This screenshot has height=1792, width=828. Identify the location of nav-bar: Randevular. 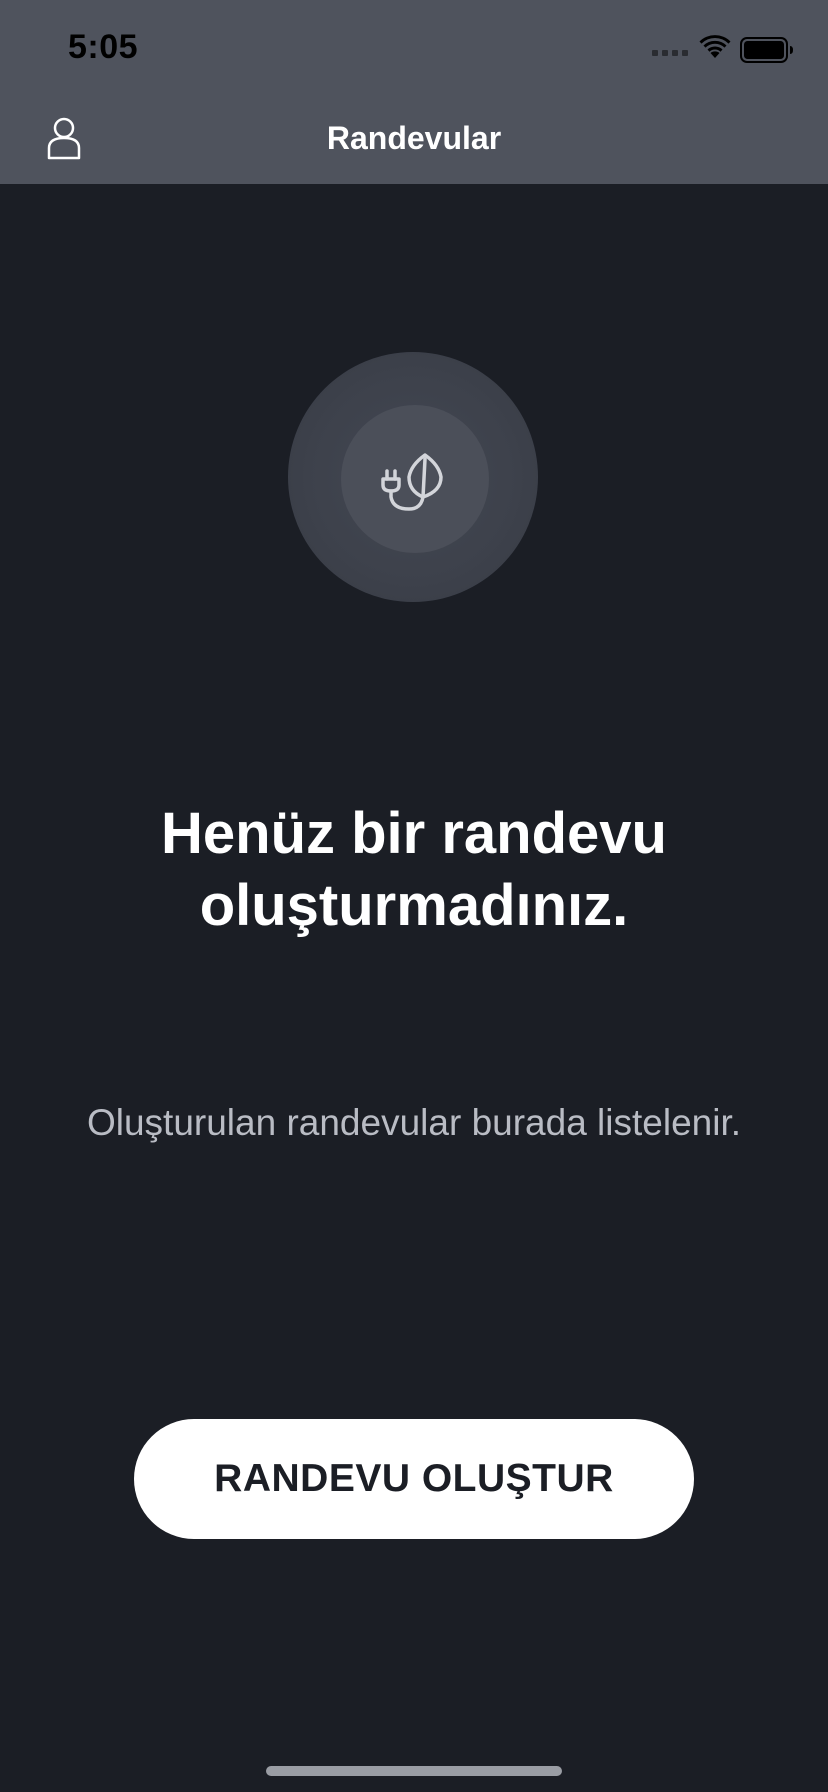
(414, 136).